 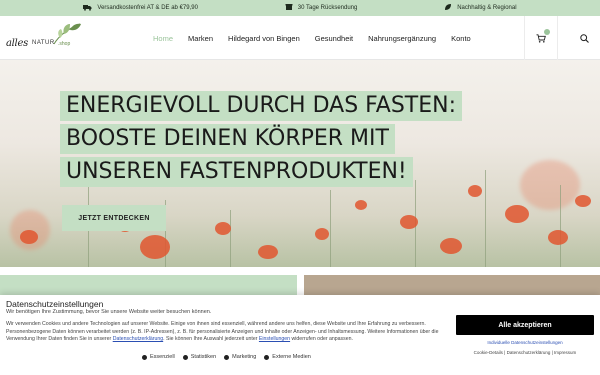 What do you see at coordinates (17, 43) in the screenshot?
I see `logo-script: alles` at bounding box center [17, 43].